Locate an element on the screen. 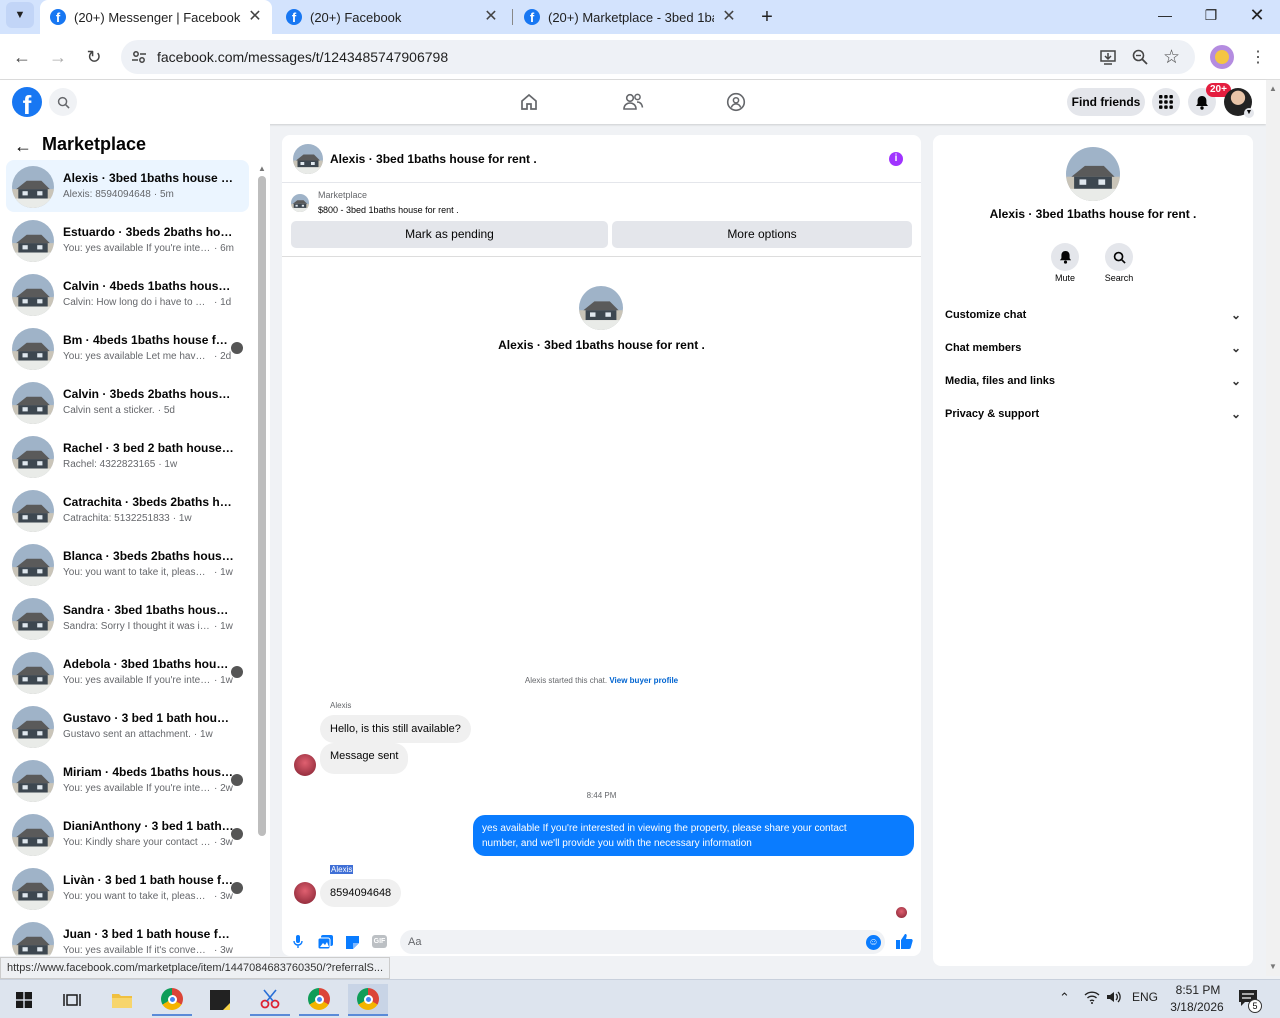 This screenshot has width=1280, height=1018. language-indicator: ENG is located at coordinates (1145, 997).